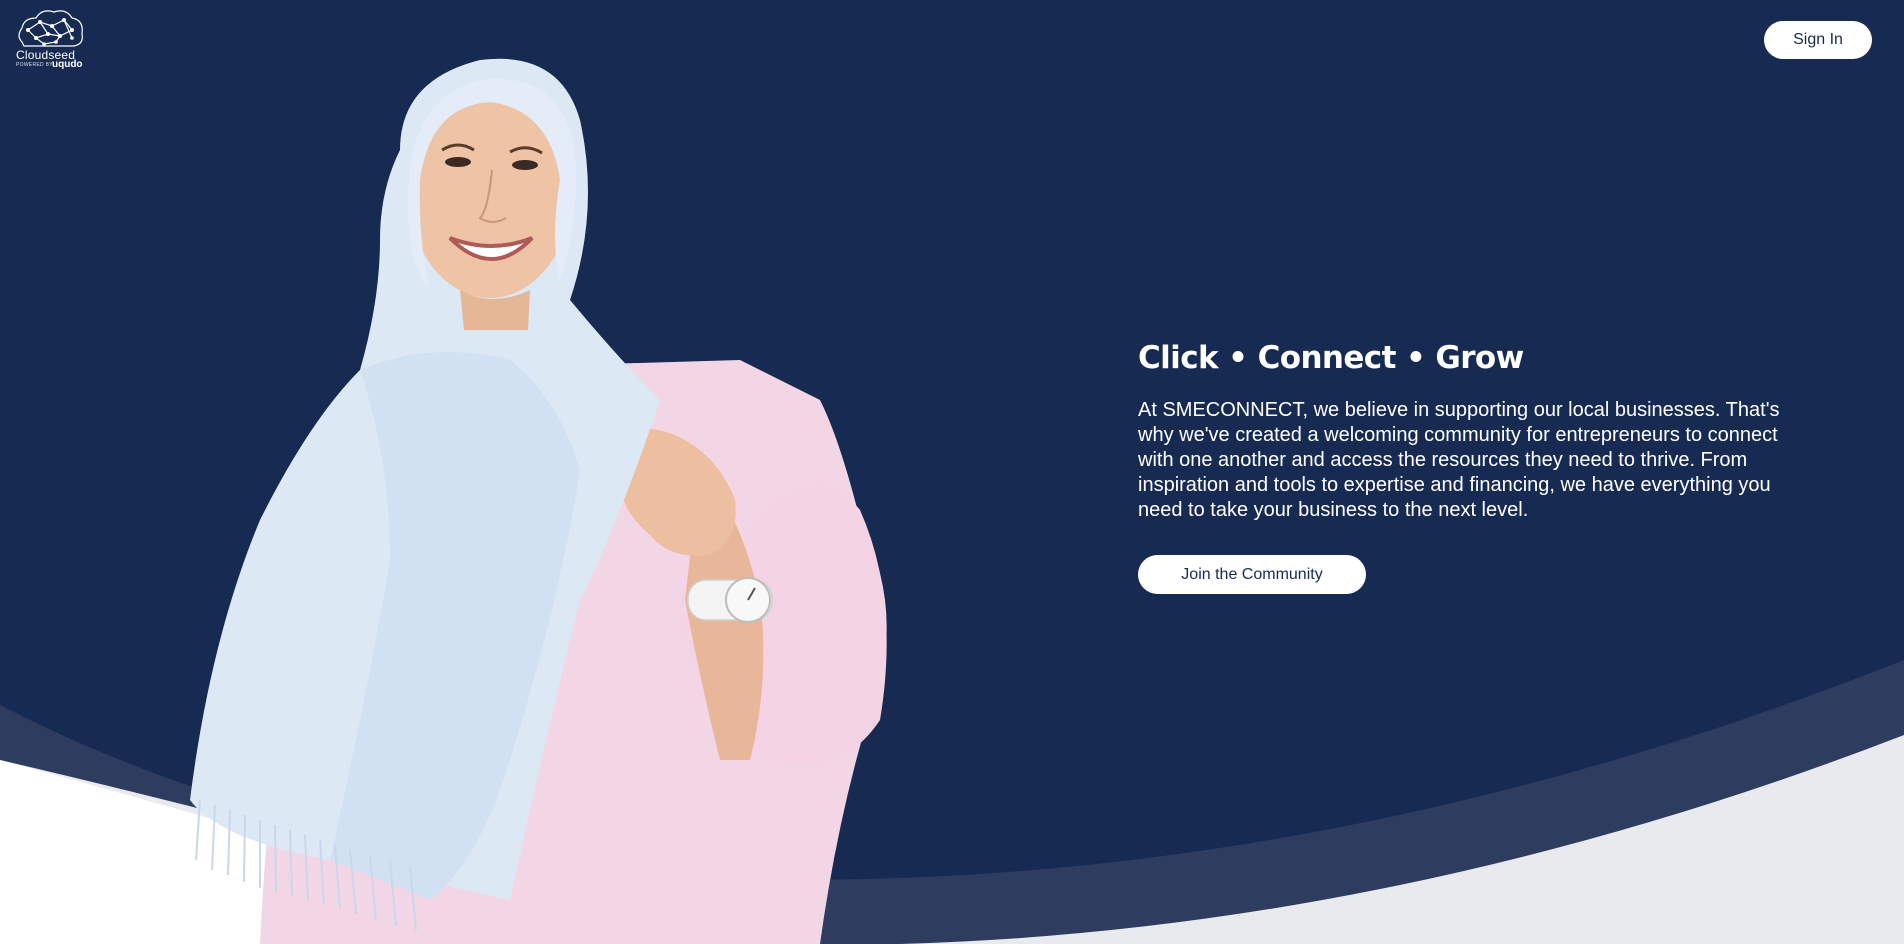 This screenshot has width=1904, height=944. Describe the element at coordinates (1331, 358) in the screenshot. I see `hero-headline: Click • Connect • Grow` at that location.